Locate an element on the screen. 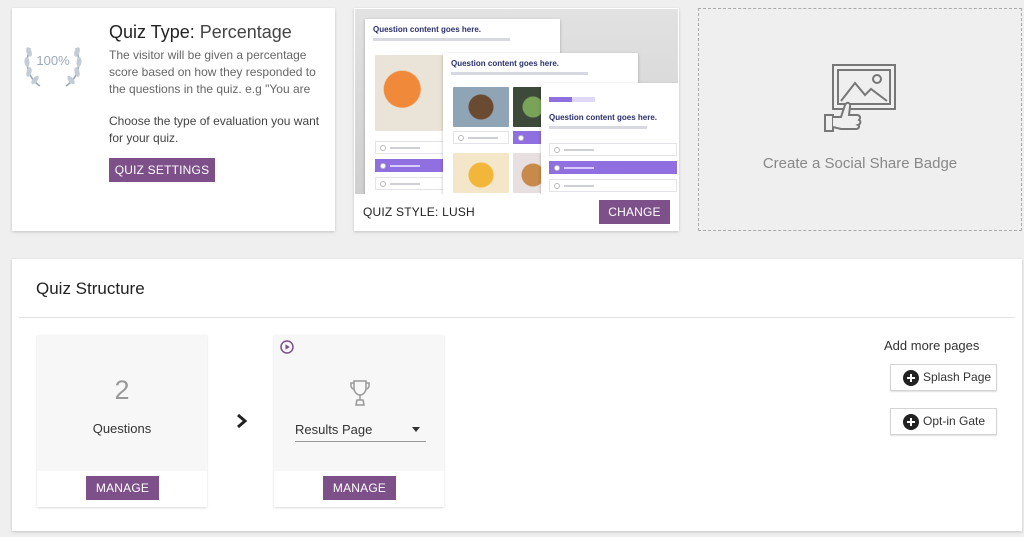 The height and width of the screenshot is (537, 1024). social-badge-label: Create a Social Share Badge is located at coordinates (860, 163).